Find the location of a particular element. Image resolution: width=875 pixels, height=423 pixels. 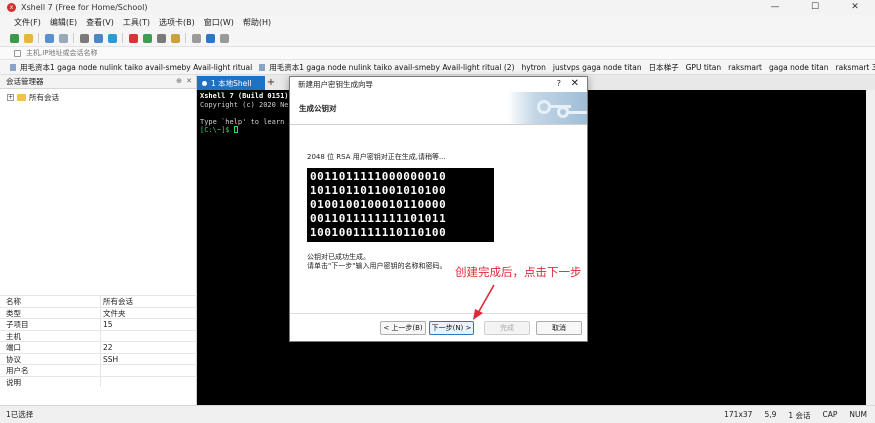

property-key: 名称 is located at coordinates (13, 301).